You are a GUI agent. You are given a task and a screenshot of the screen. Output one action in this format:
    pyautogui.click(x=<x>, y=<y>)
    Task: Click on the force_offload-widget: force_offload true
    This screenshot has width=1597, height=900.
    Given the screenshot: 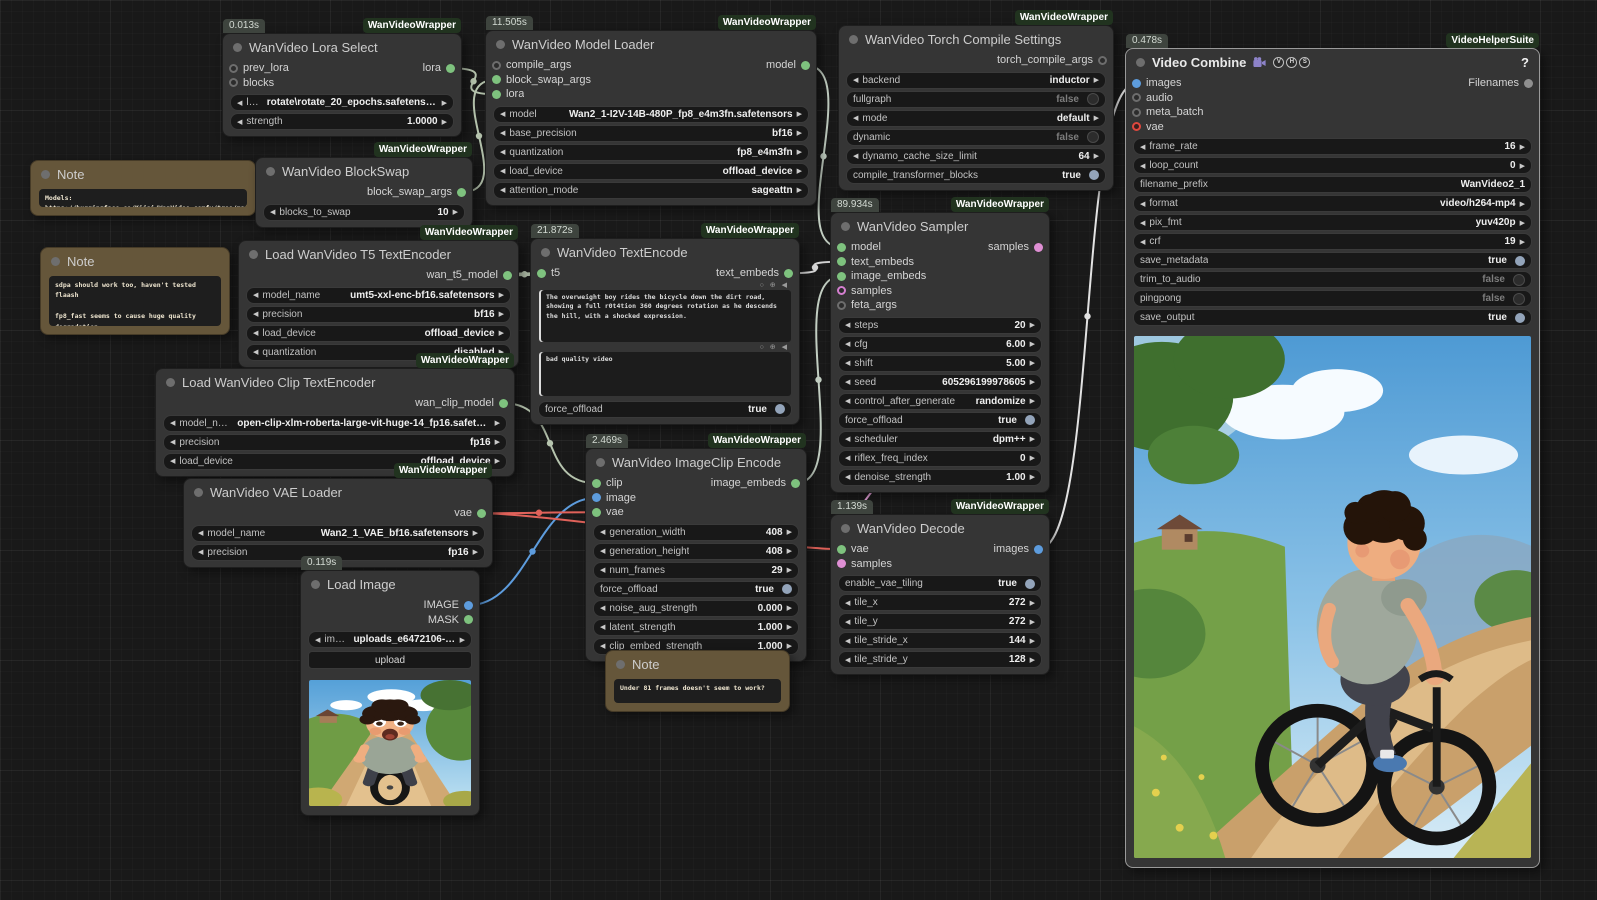 What is the action you would take?
    pyautogui.click(x=696, y=589)
    